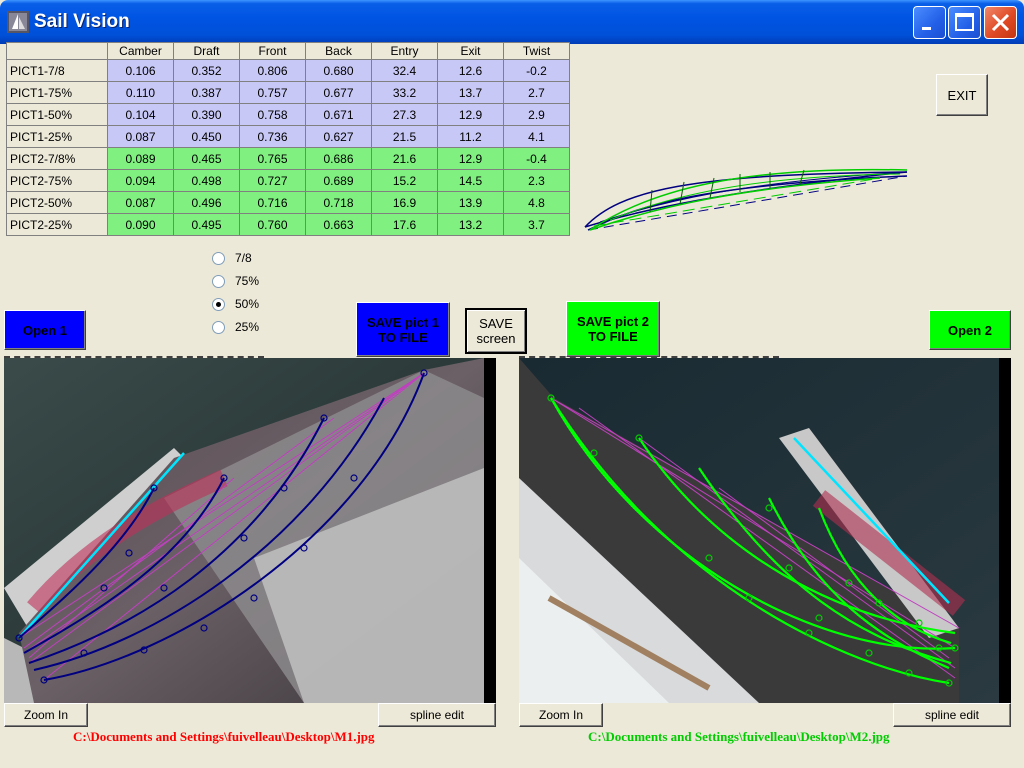  I want to click on table-cell: 0.736, so click(272, 136).